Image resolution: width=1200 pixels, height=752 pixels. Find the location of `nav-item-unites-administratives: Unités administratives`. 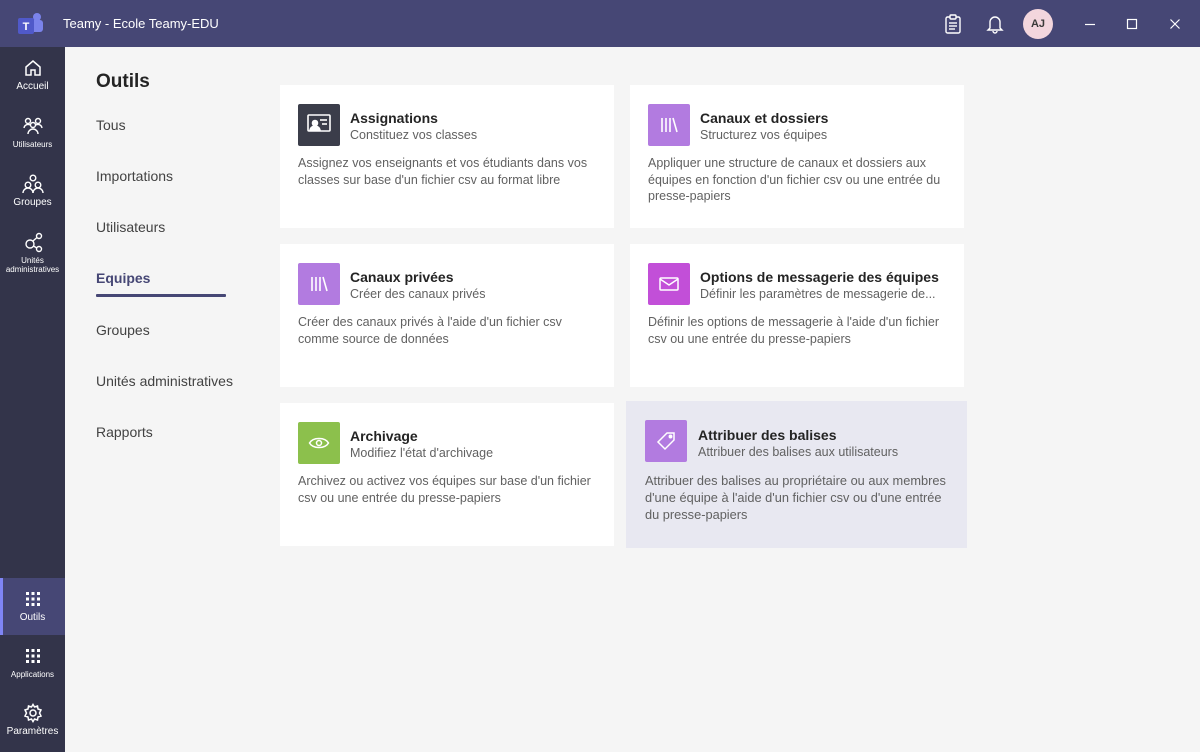

nav-item-unites-administratives: Unités administratives is located at coordinates (164, 381).